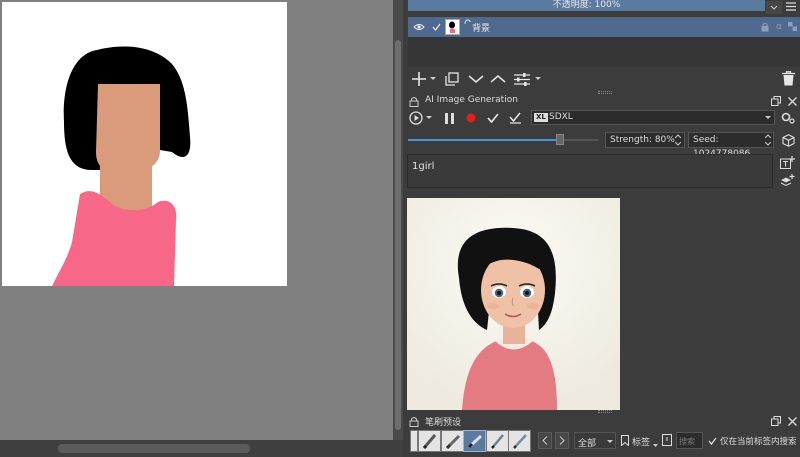  I want to click on brush-tag-filter-select: 全部, so click(595, 440).